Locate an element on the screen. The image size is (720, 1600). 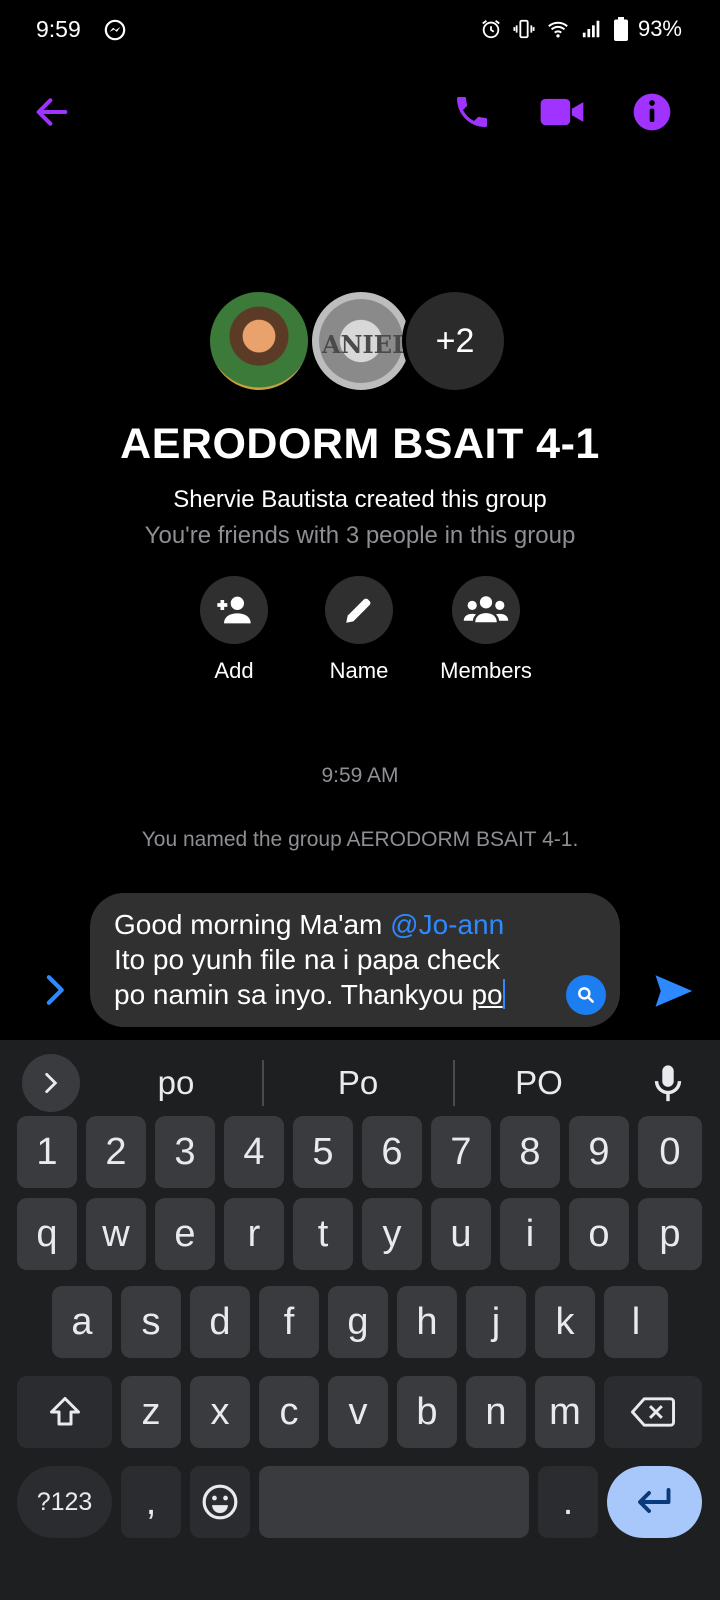
pencil-icon is located at coordinates (358, 610).